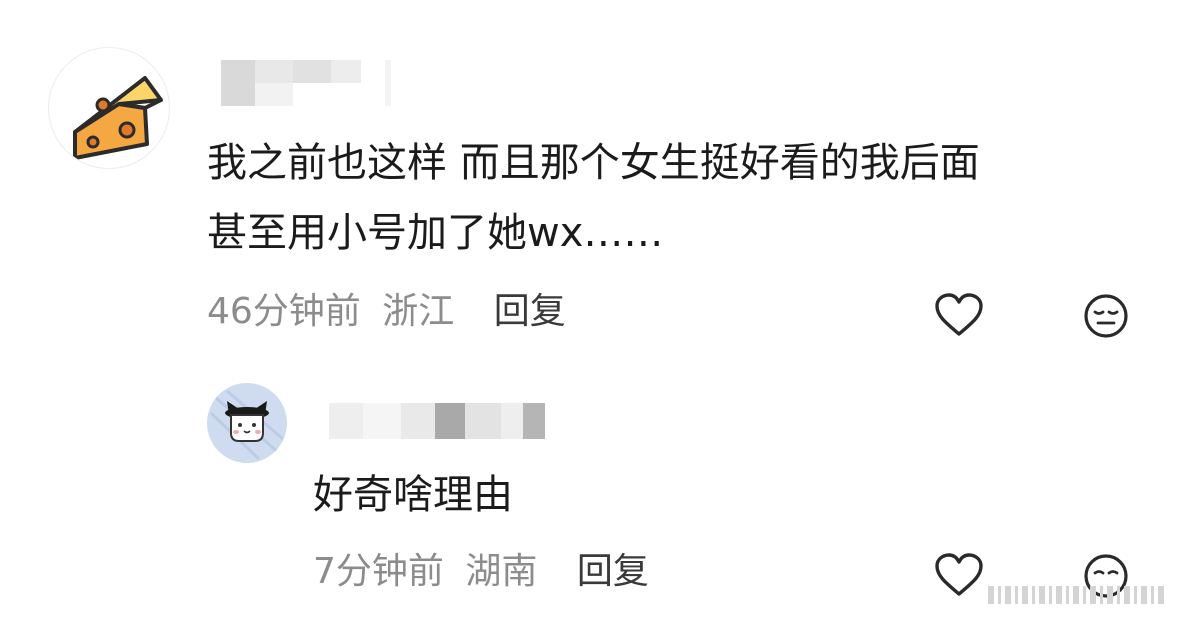 Image resolution: width=1178 pixels, height=626 pixels. I want to click on reply-text: 好奇啥理由, so click(413, 495).